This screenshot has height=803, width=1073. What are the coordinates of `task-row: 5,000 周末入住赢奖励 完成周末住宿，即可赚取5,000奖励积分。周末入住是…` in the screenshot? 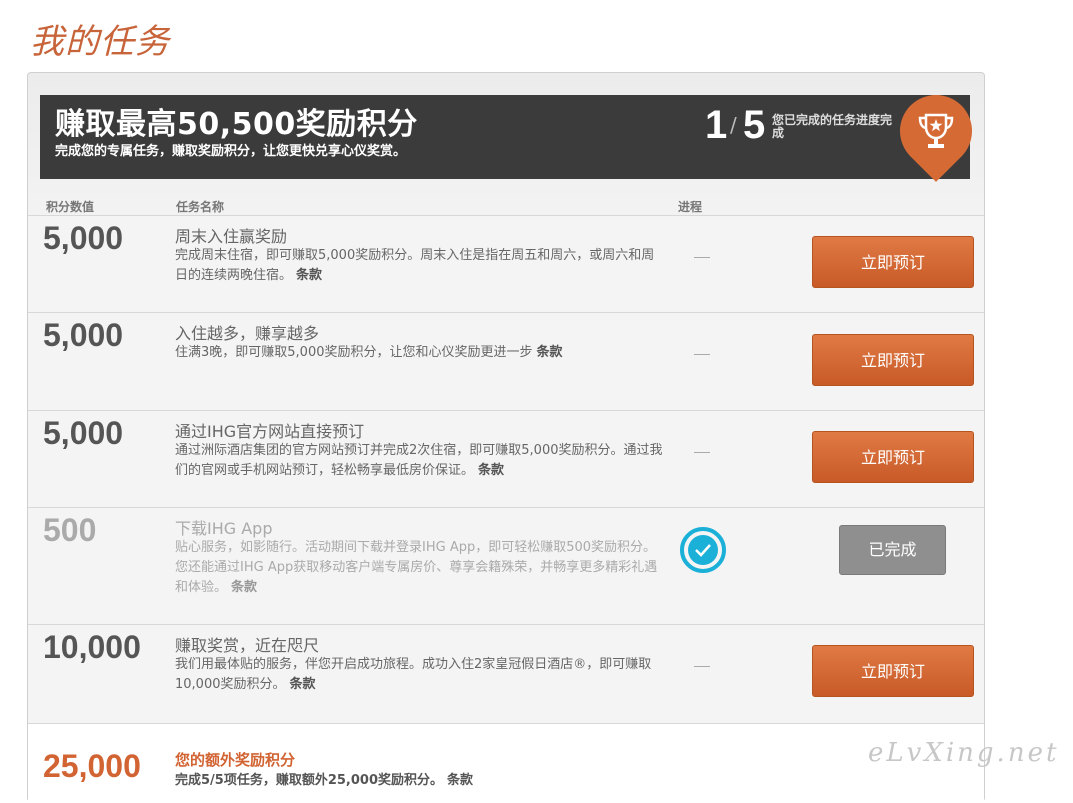 It's located at (506, 263).